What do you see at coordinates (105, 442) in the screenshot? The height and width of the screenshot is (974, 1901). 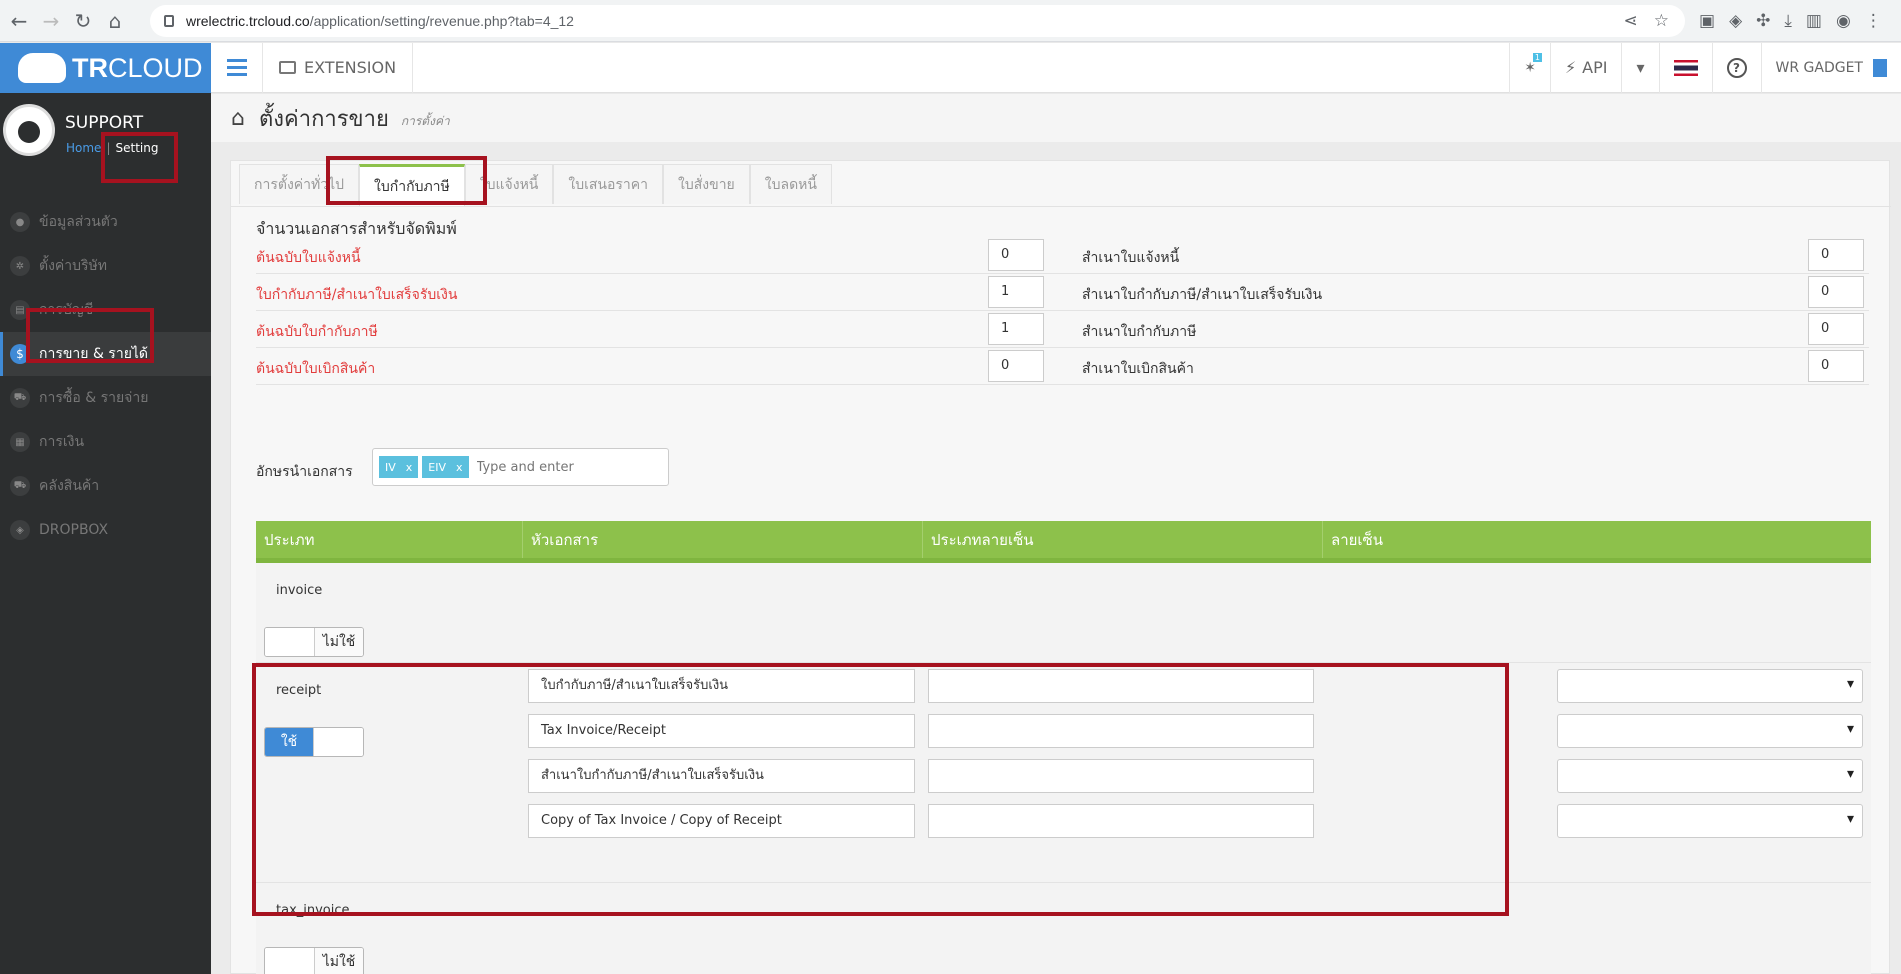 I see `sidebar-item: ▦ การเงิน` at bounding box center [105, 442].